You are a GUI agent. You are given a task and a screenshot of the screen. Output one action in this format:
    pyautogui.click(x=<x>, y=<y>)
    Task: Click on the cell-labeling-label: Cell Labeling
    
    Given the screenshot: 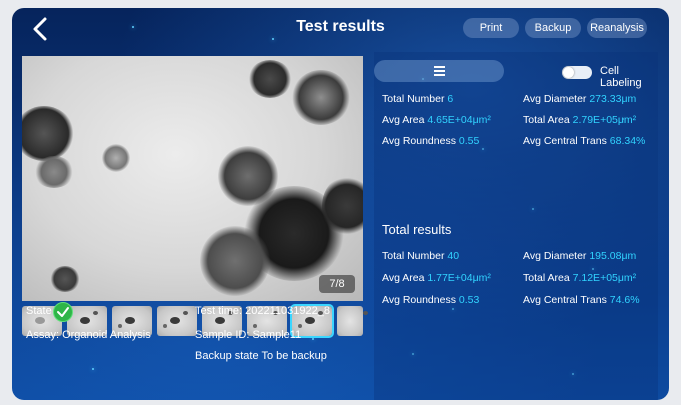 What is the action you would take?
    pyautogui.click(x=621, y=77)
    